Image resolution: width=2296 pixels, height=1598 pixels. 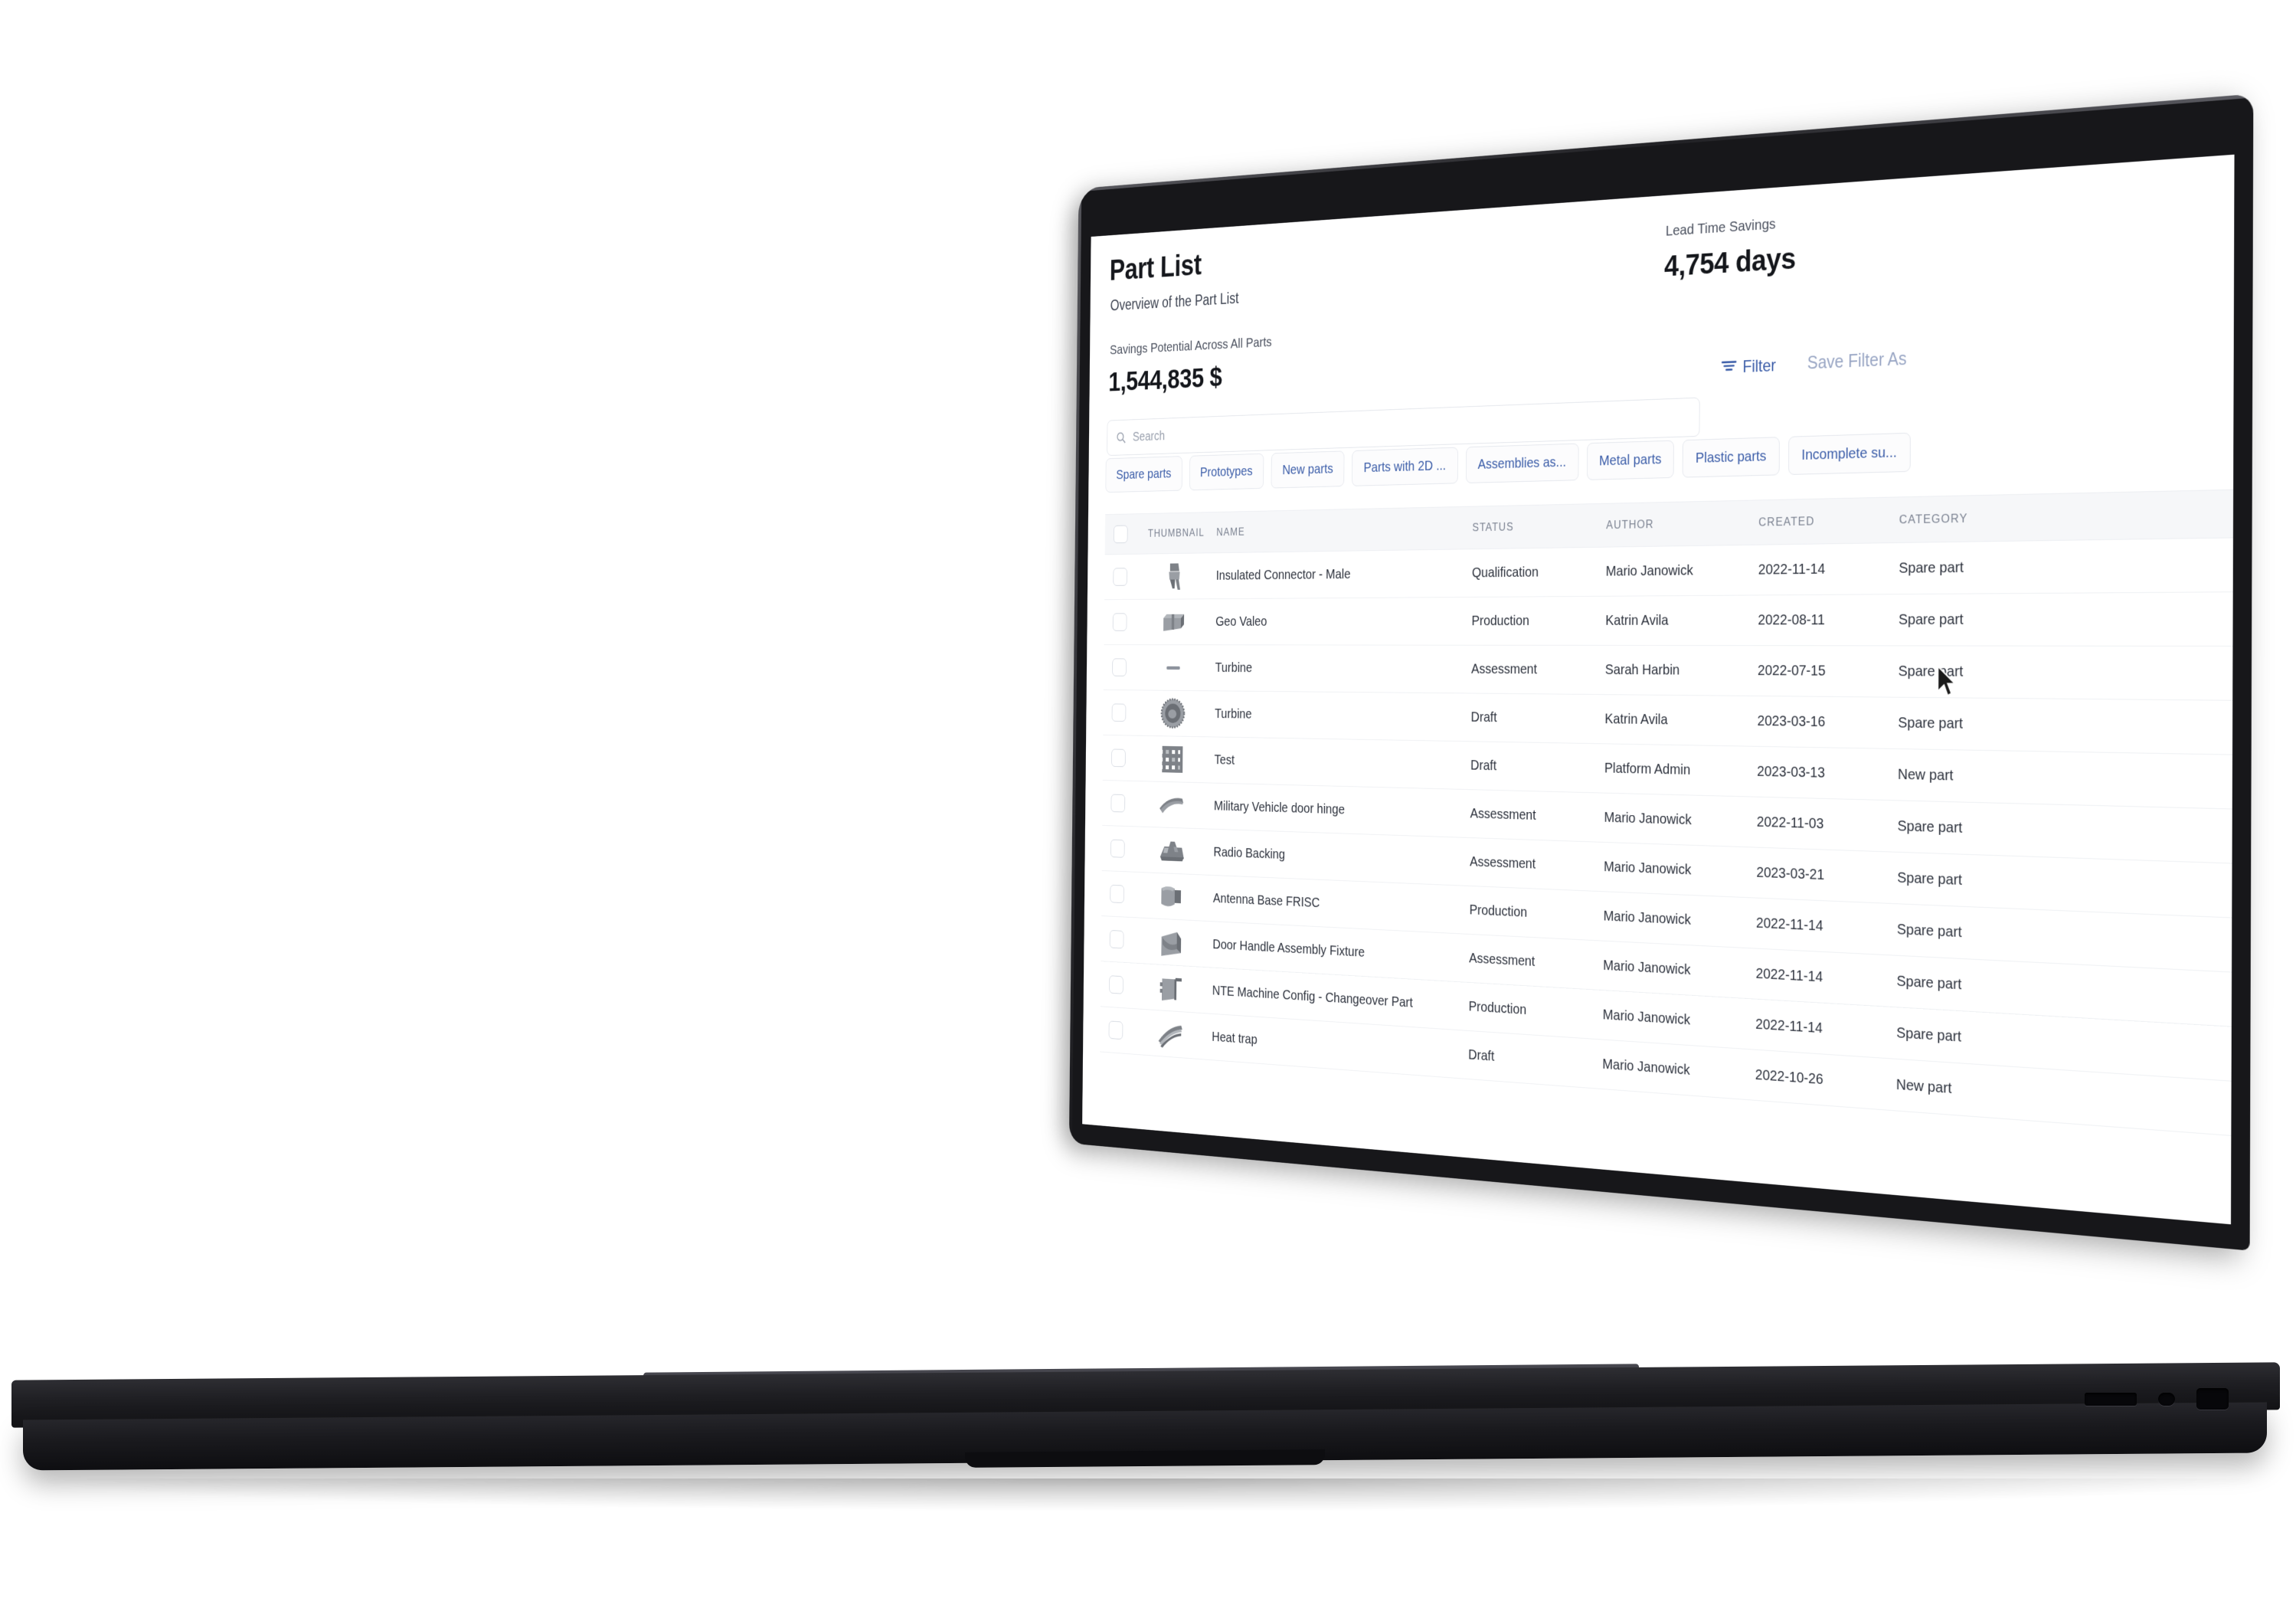 What do you see at coordinates (1308, 469) in the screenshot?
I see `filter-chip: New parts` at bounding box center [1308, 469].